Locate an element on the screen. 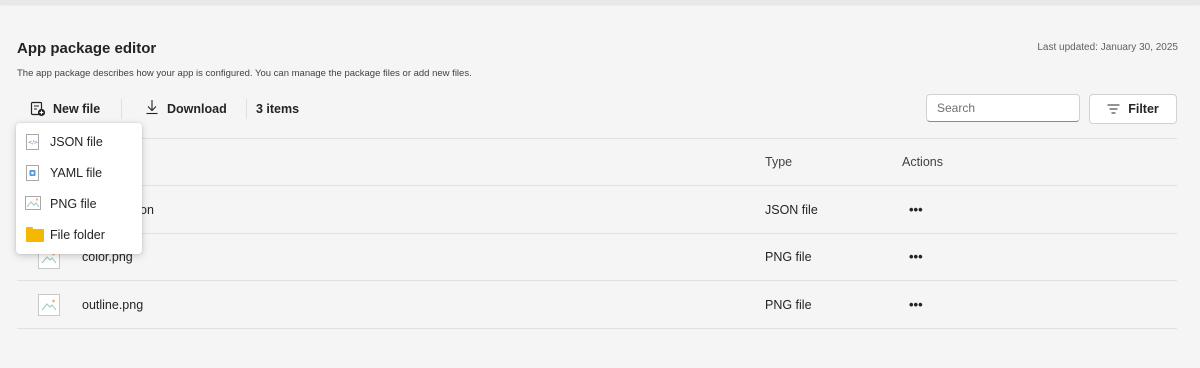 The height and width of the screenshot is (368, 1200). item-count: 3 items is located at coordinates (278, 109).